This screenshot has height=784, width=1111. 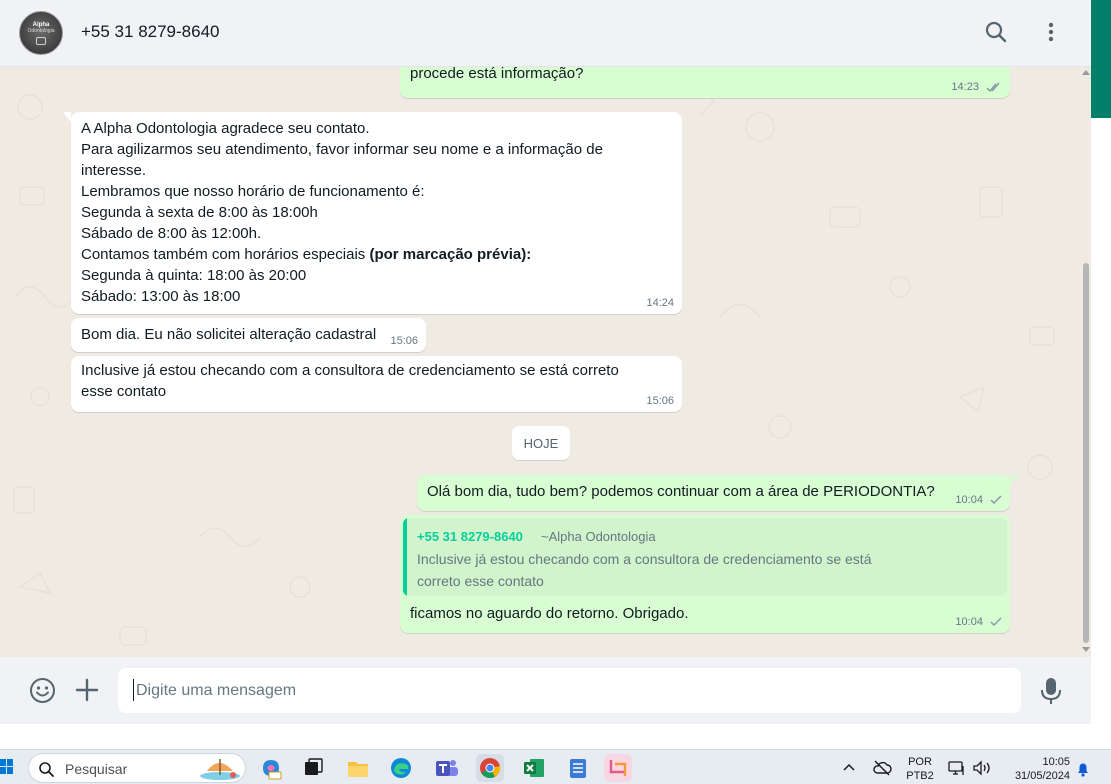 What do you see at coordinates (982, 768) in the screenshot?
I see `volume-icon` at bounding box center [982, 768].